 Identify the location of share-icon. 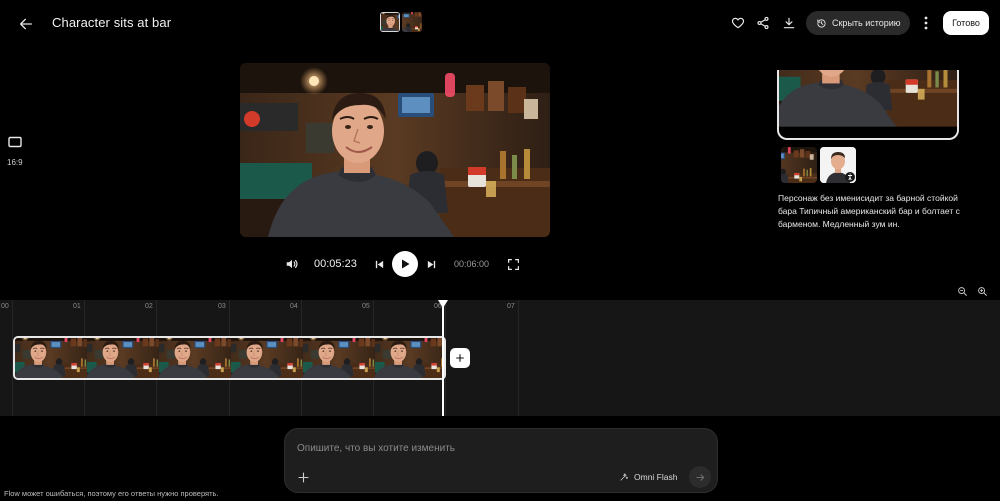
(763, 23).